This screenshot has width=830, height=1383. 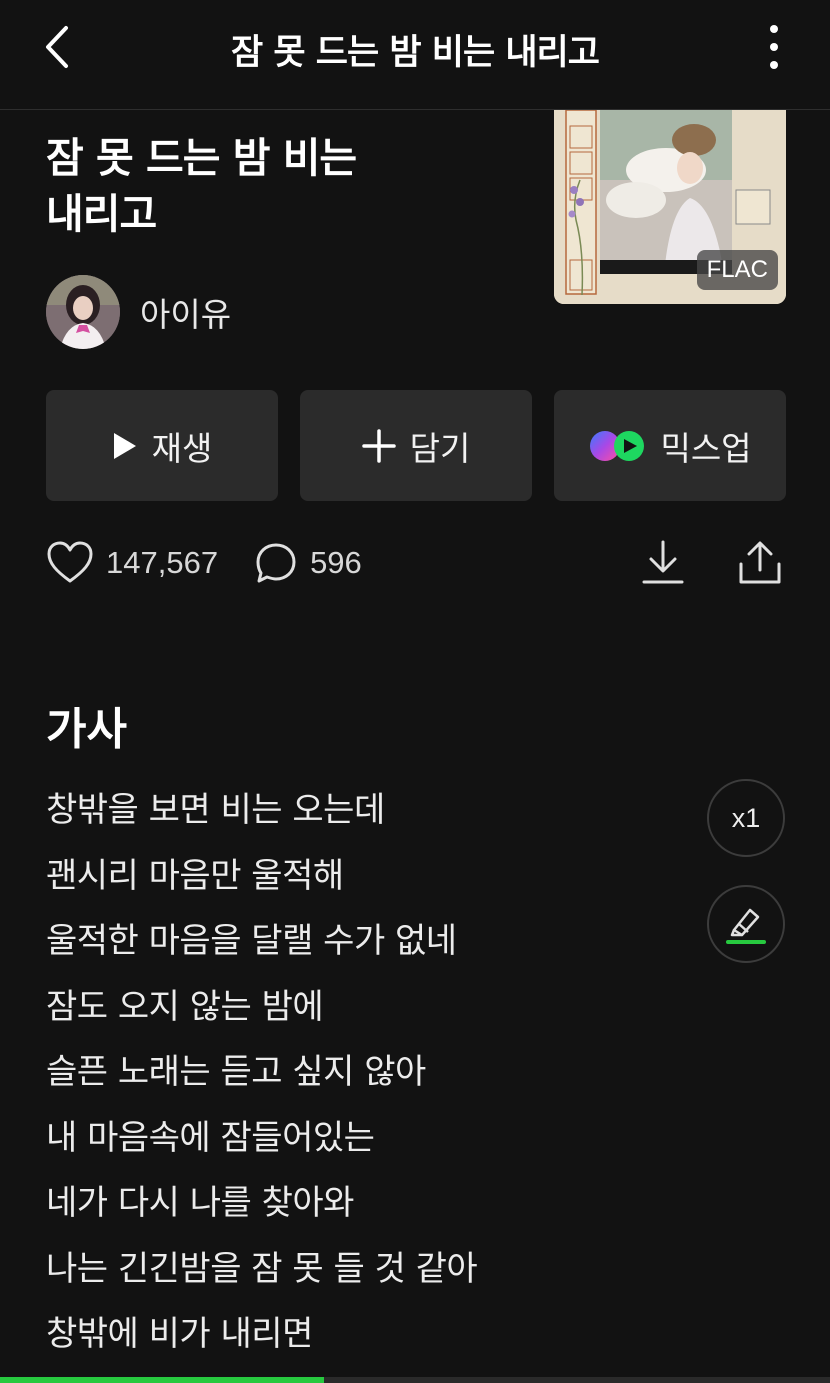 I want to click on lyrics-speed-button: x1, so click(x=746, y=818).